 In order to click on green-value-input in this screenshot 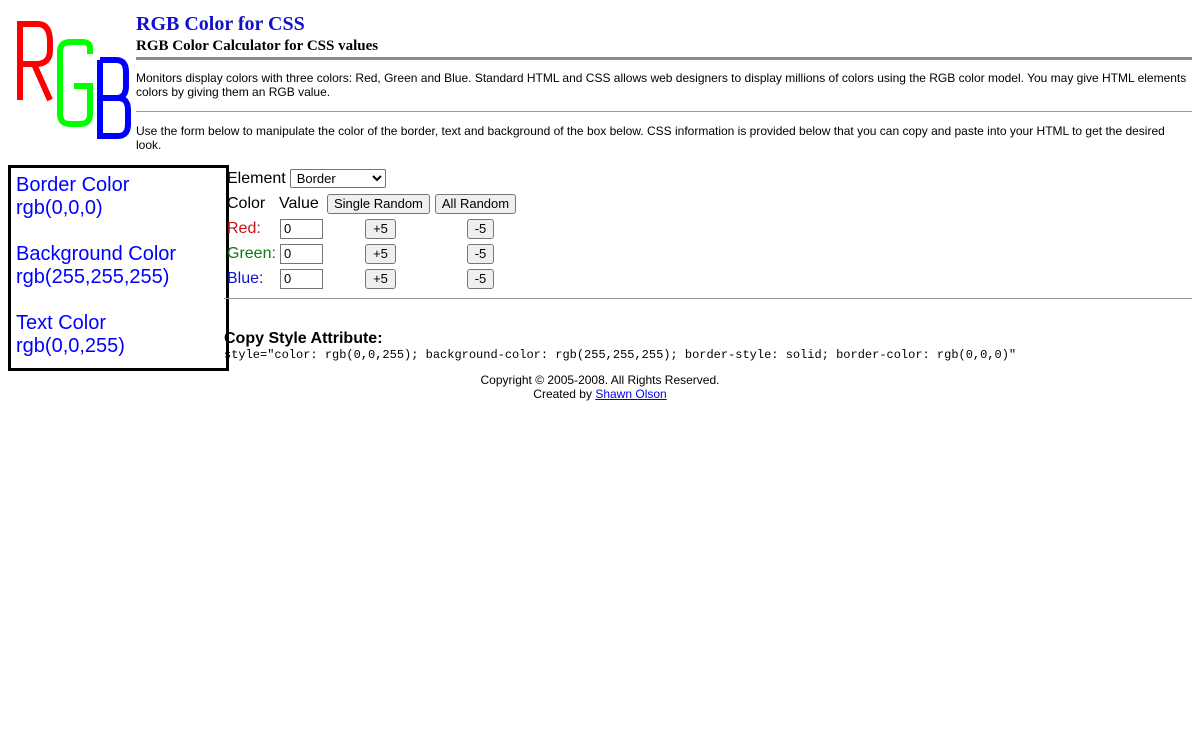, I will do `click(301, 253)`.